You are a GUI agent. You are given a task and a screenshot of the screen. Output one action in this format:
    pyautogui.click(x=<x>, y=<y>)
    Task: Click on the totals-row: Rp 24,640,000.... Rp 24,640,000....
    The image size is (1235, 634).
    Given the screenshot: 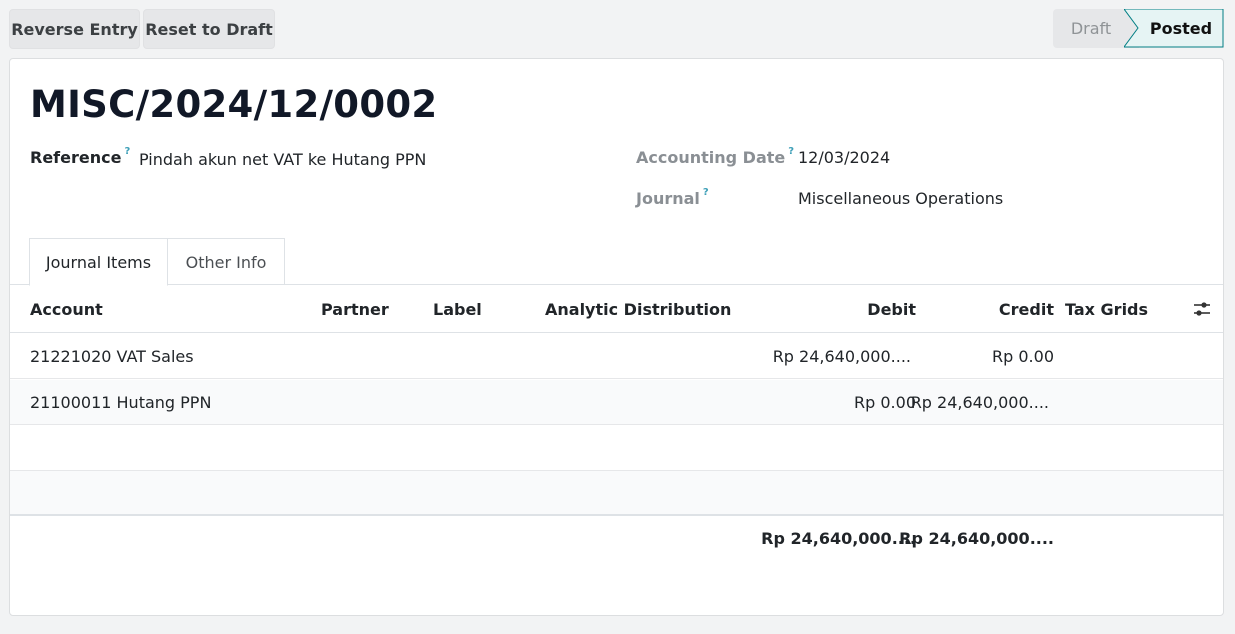 What is the action you would take?
    pyautogui.click(x=616, y=536)
    